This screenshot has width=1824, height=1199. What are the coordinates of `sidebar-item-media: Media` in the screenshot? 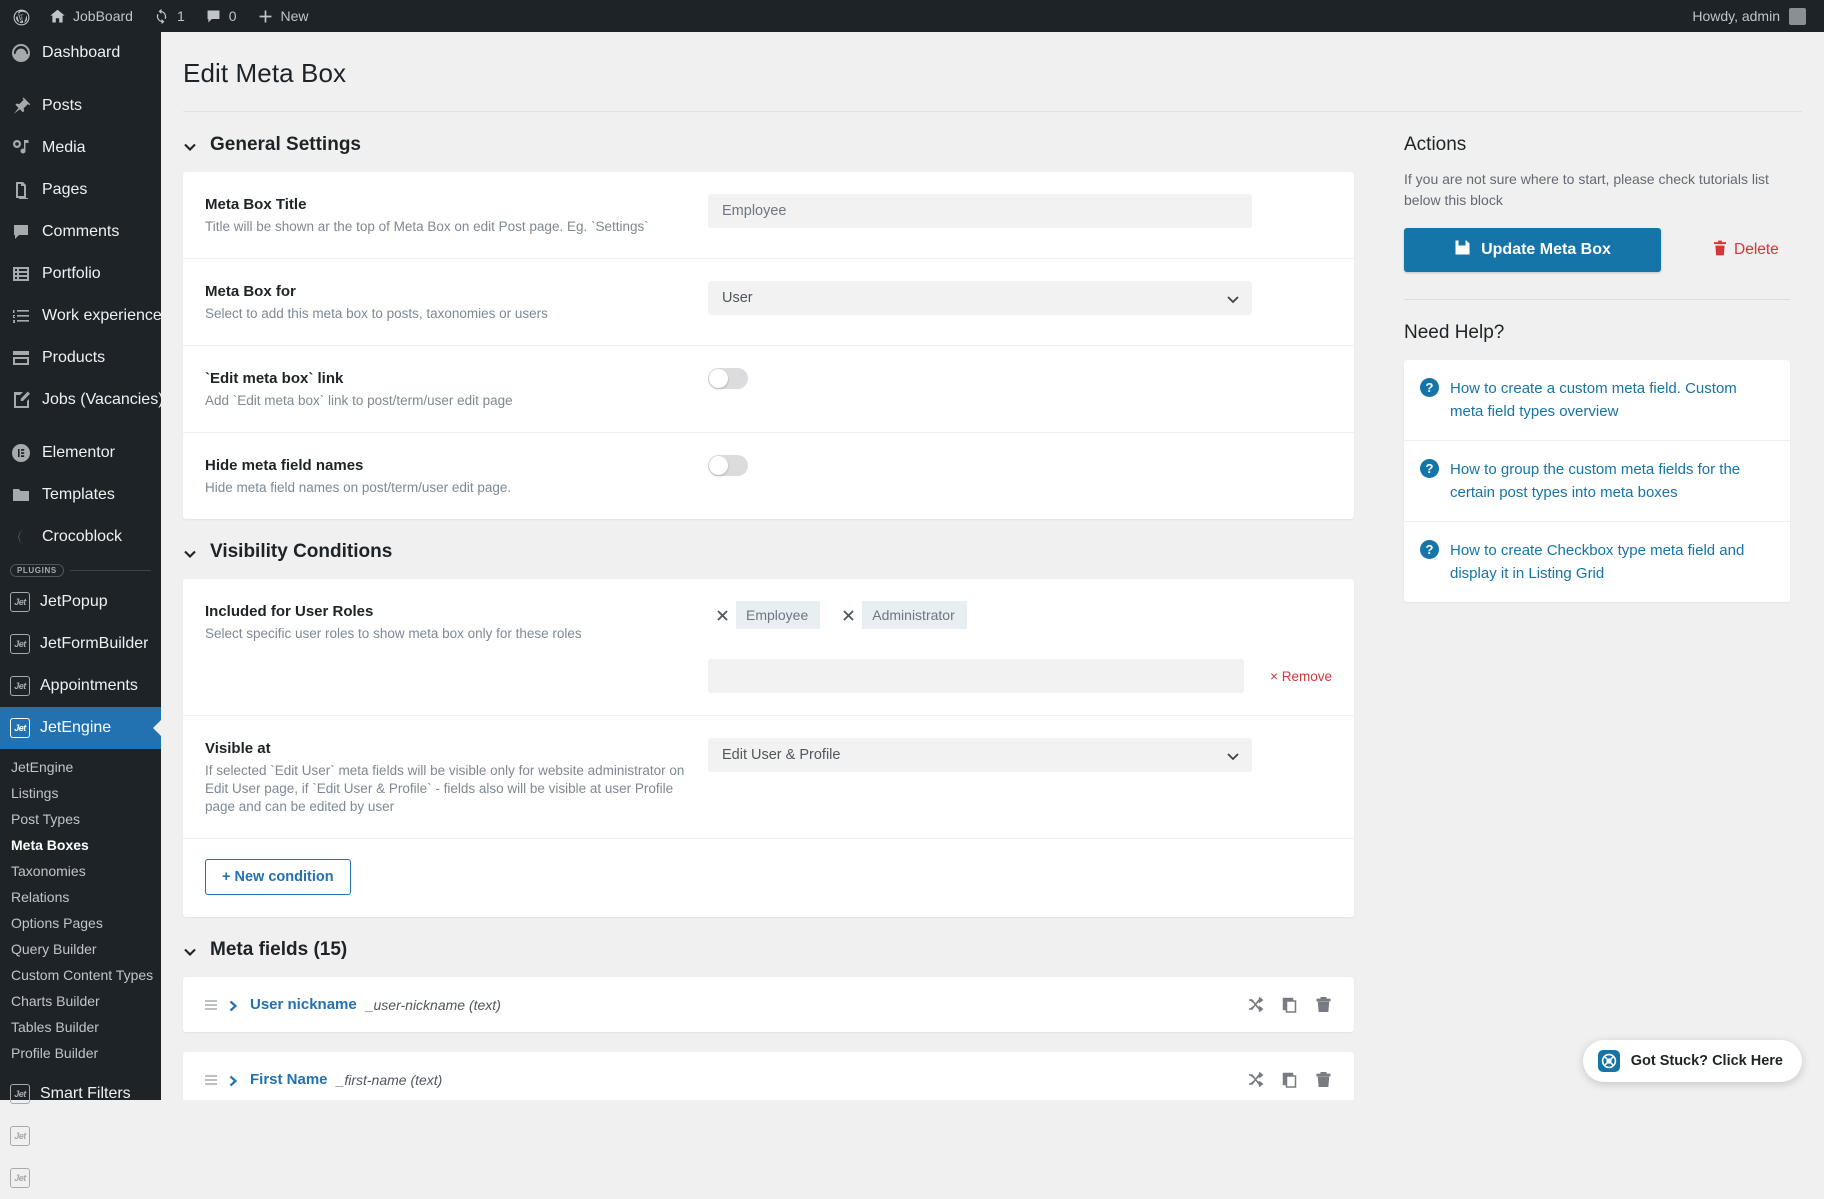 It's located at (80, 148).